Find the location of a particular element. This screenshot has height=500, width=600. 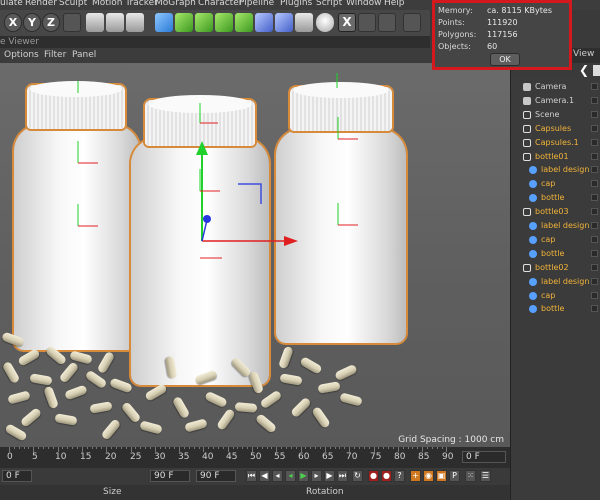

menu-simulate: ulate is located at coordinates (11, 4).